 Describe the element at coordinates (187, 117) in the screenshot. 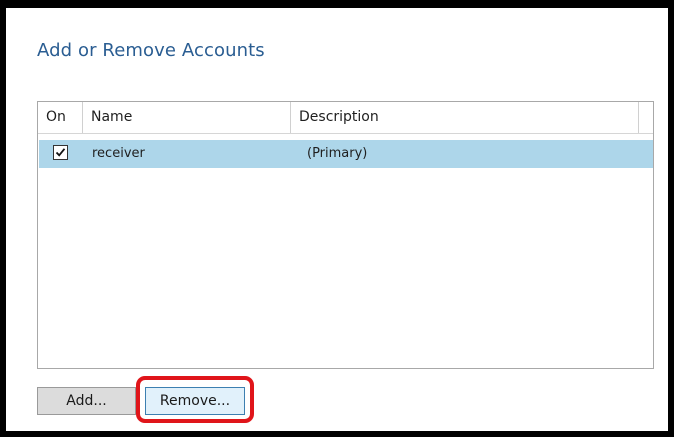

I see `column-header-name: Name` at that location.